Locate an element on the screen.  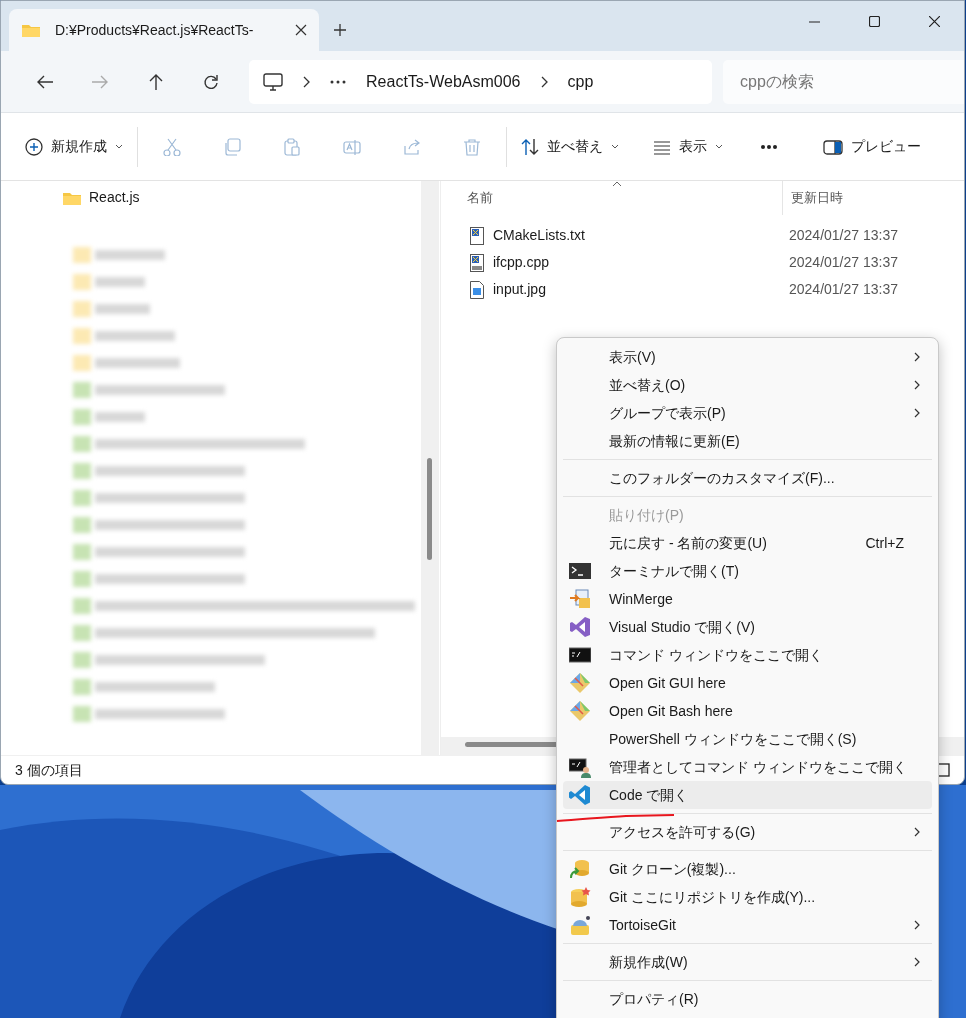
file-name: ifcpp.cpp is located at coordinates (641, 262).